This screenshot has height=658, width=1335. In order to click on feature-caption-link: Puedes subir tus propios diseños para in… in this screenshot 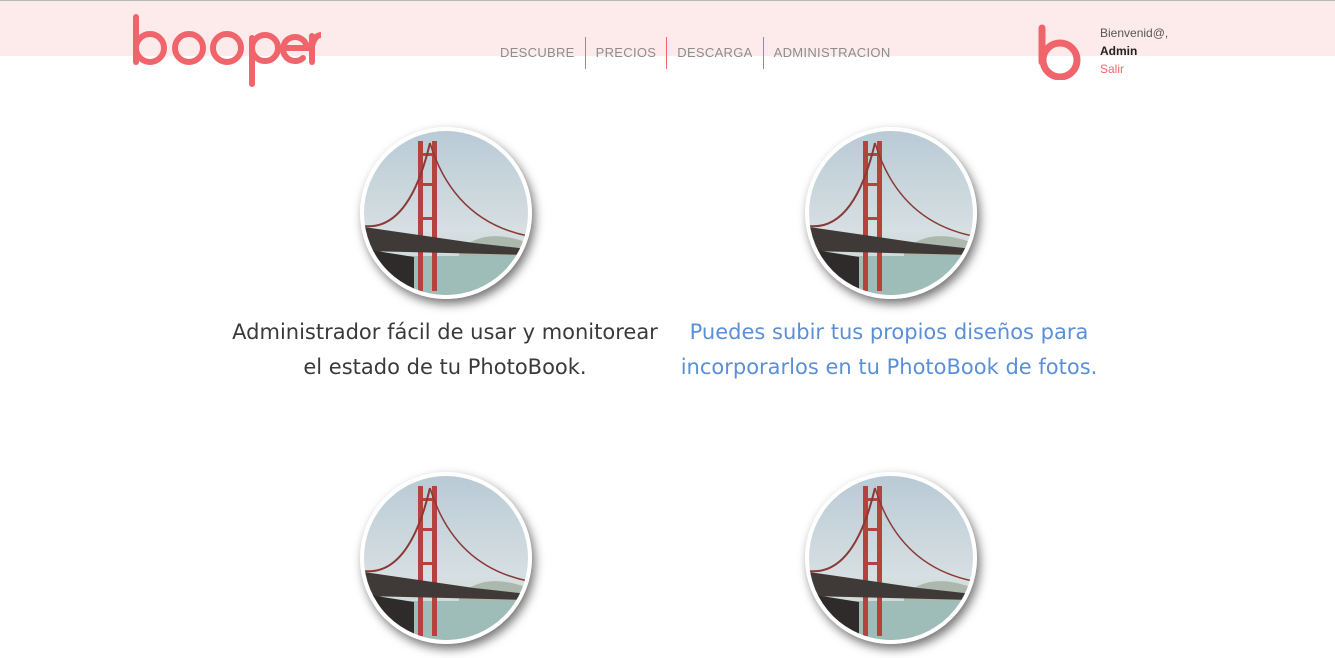, I will do `click(889, 350)`.